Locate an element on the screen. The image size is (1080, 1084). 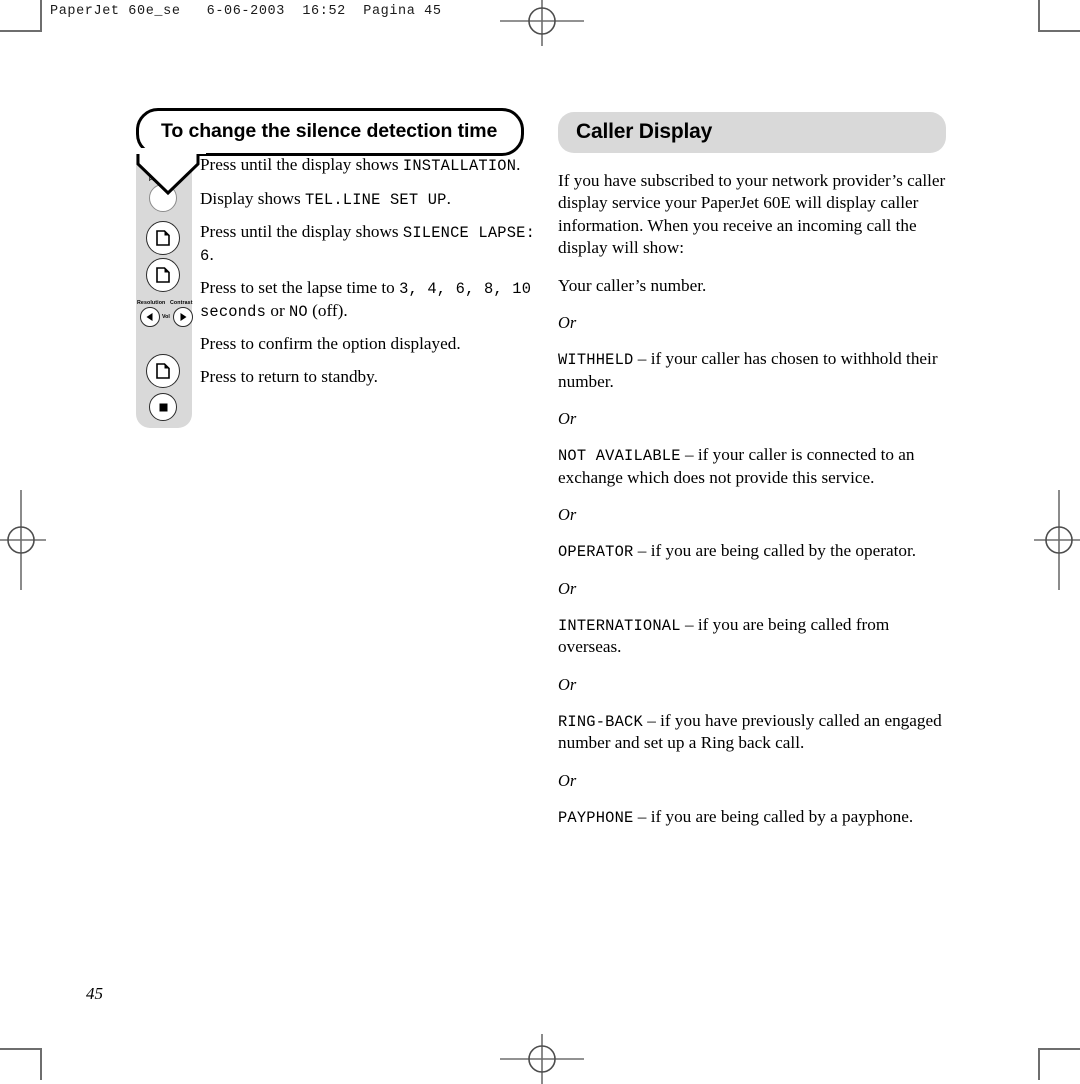
item-description: – if you are being called by a payphone. is located at coordinates (773, 817).